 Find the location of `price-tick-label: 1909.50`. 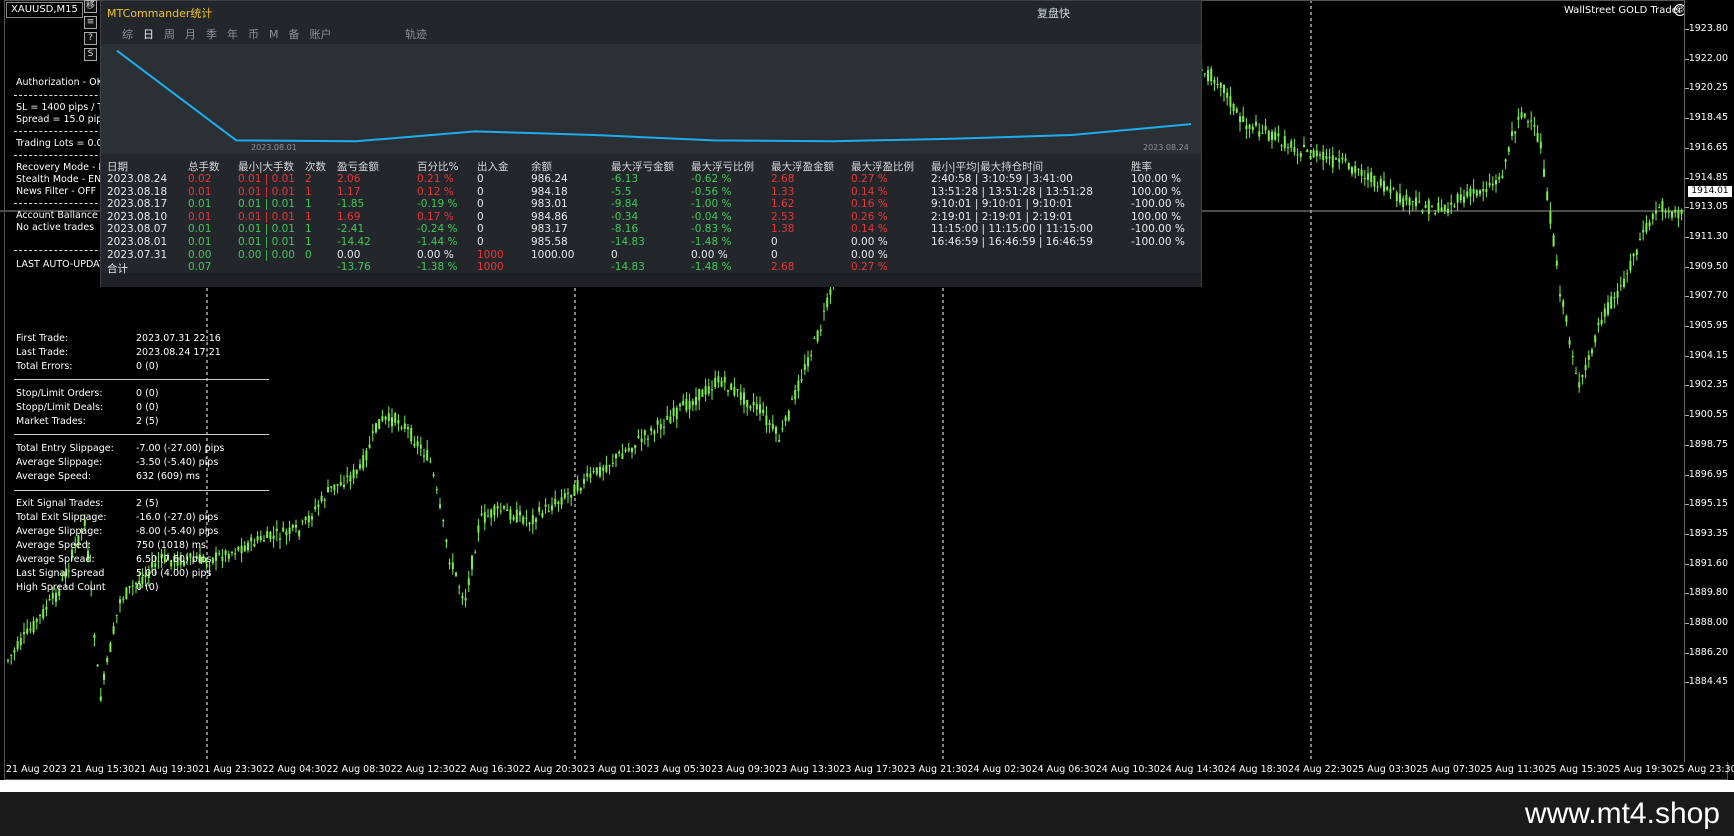

price-tick-label: 1909.50 is located at coordinates (1708, 266).